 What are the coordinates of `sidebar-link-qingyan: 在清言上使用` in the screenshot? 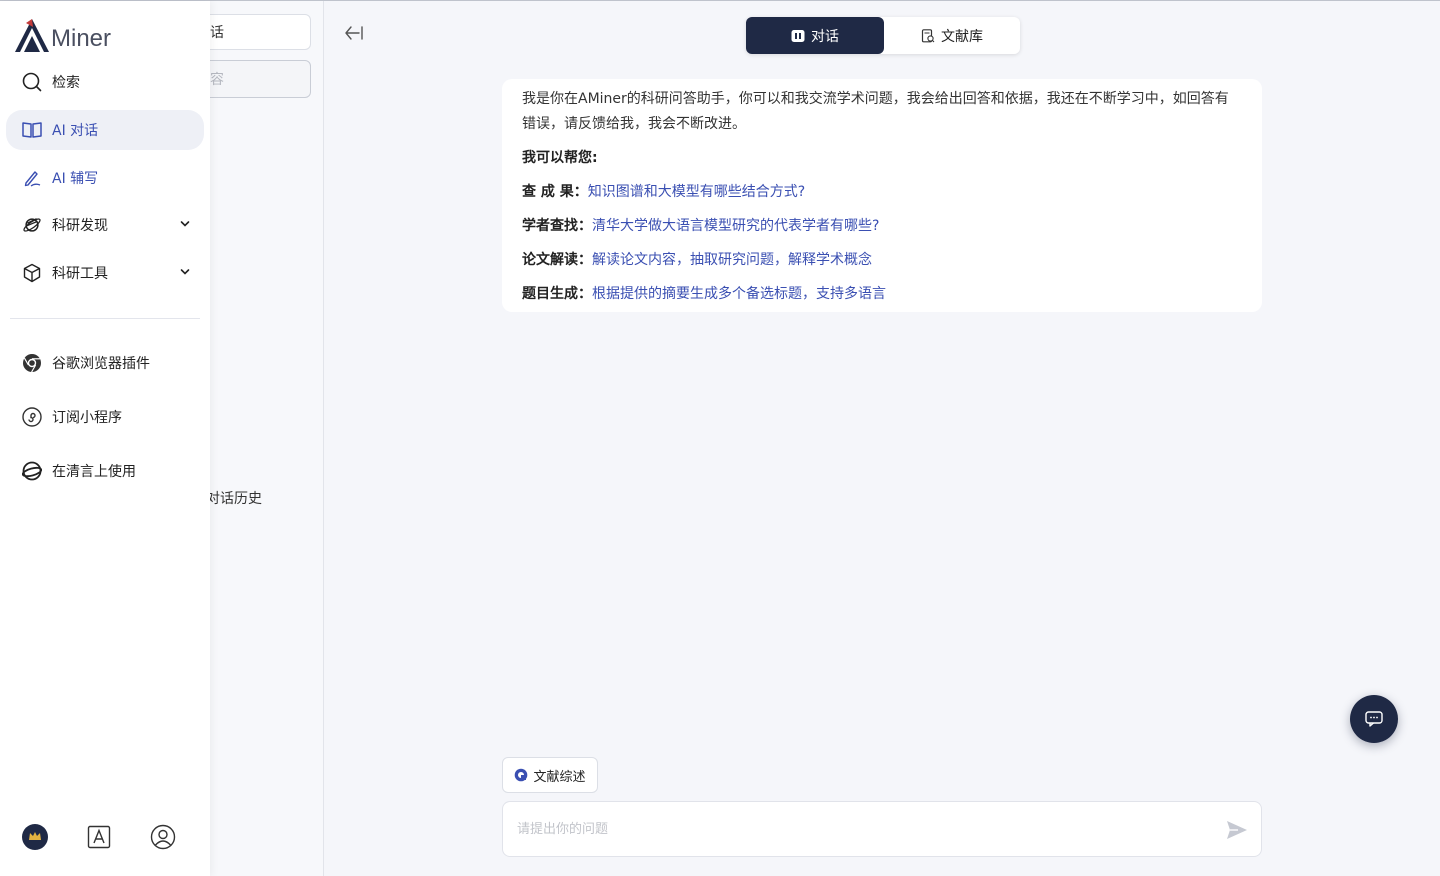 It's located at (105, 471).